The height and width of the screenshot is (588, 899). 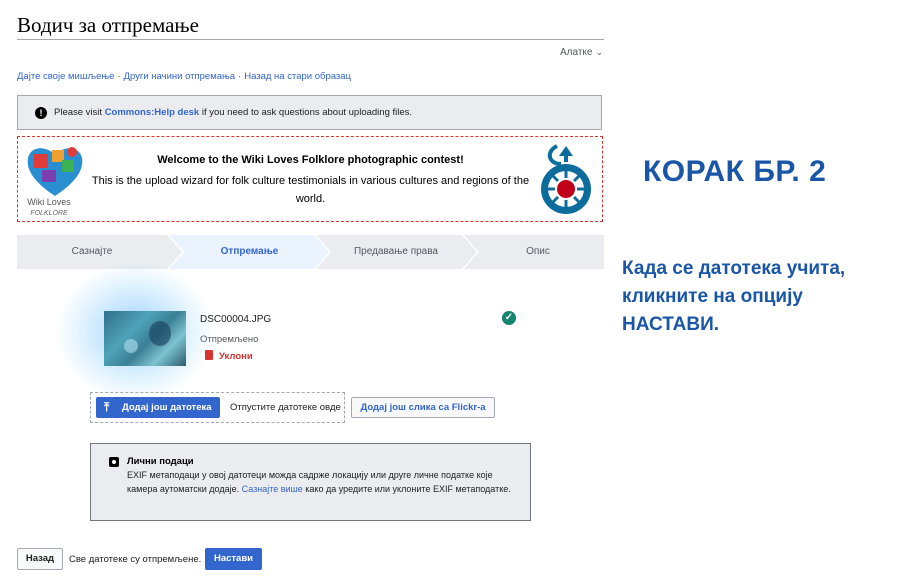 What do you see at coordinates (272, 489) in the screenshot?
I see `learn-more-link: Сазнајте више` at bounding box center [272, 489].